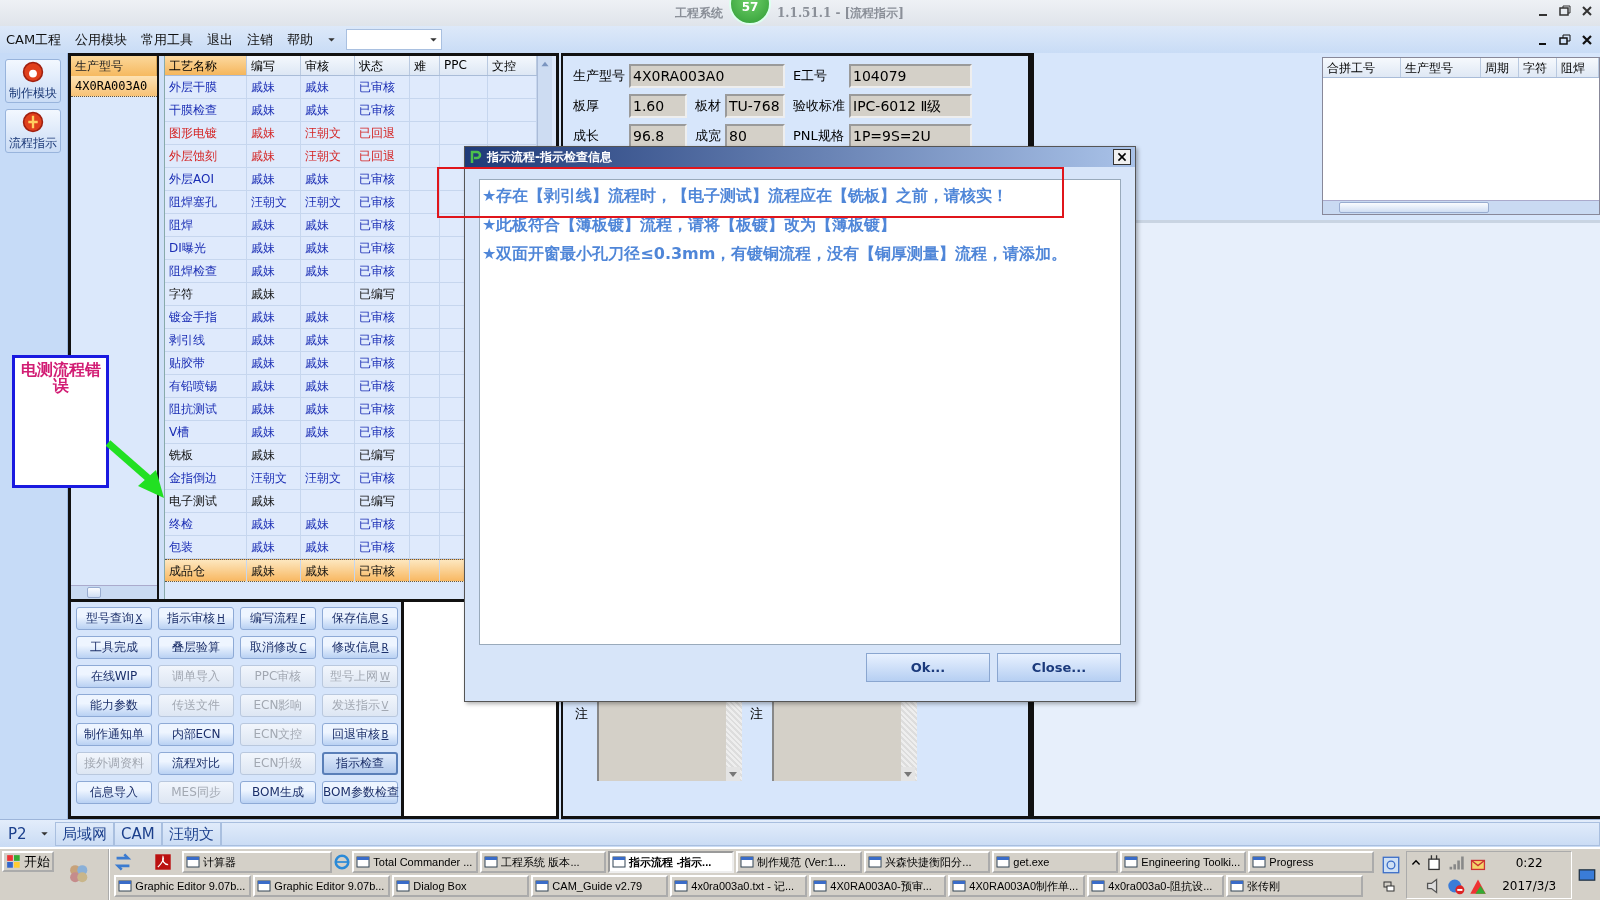  What do you see at coordinates (27, 833) in the screenshot?
I see `page-selector: P2` at bounding box center [27, 833].